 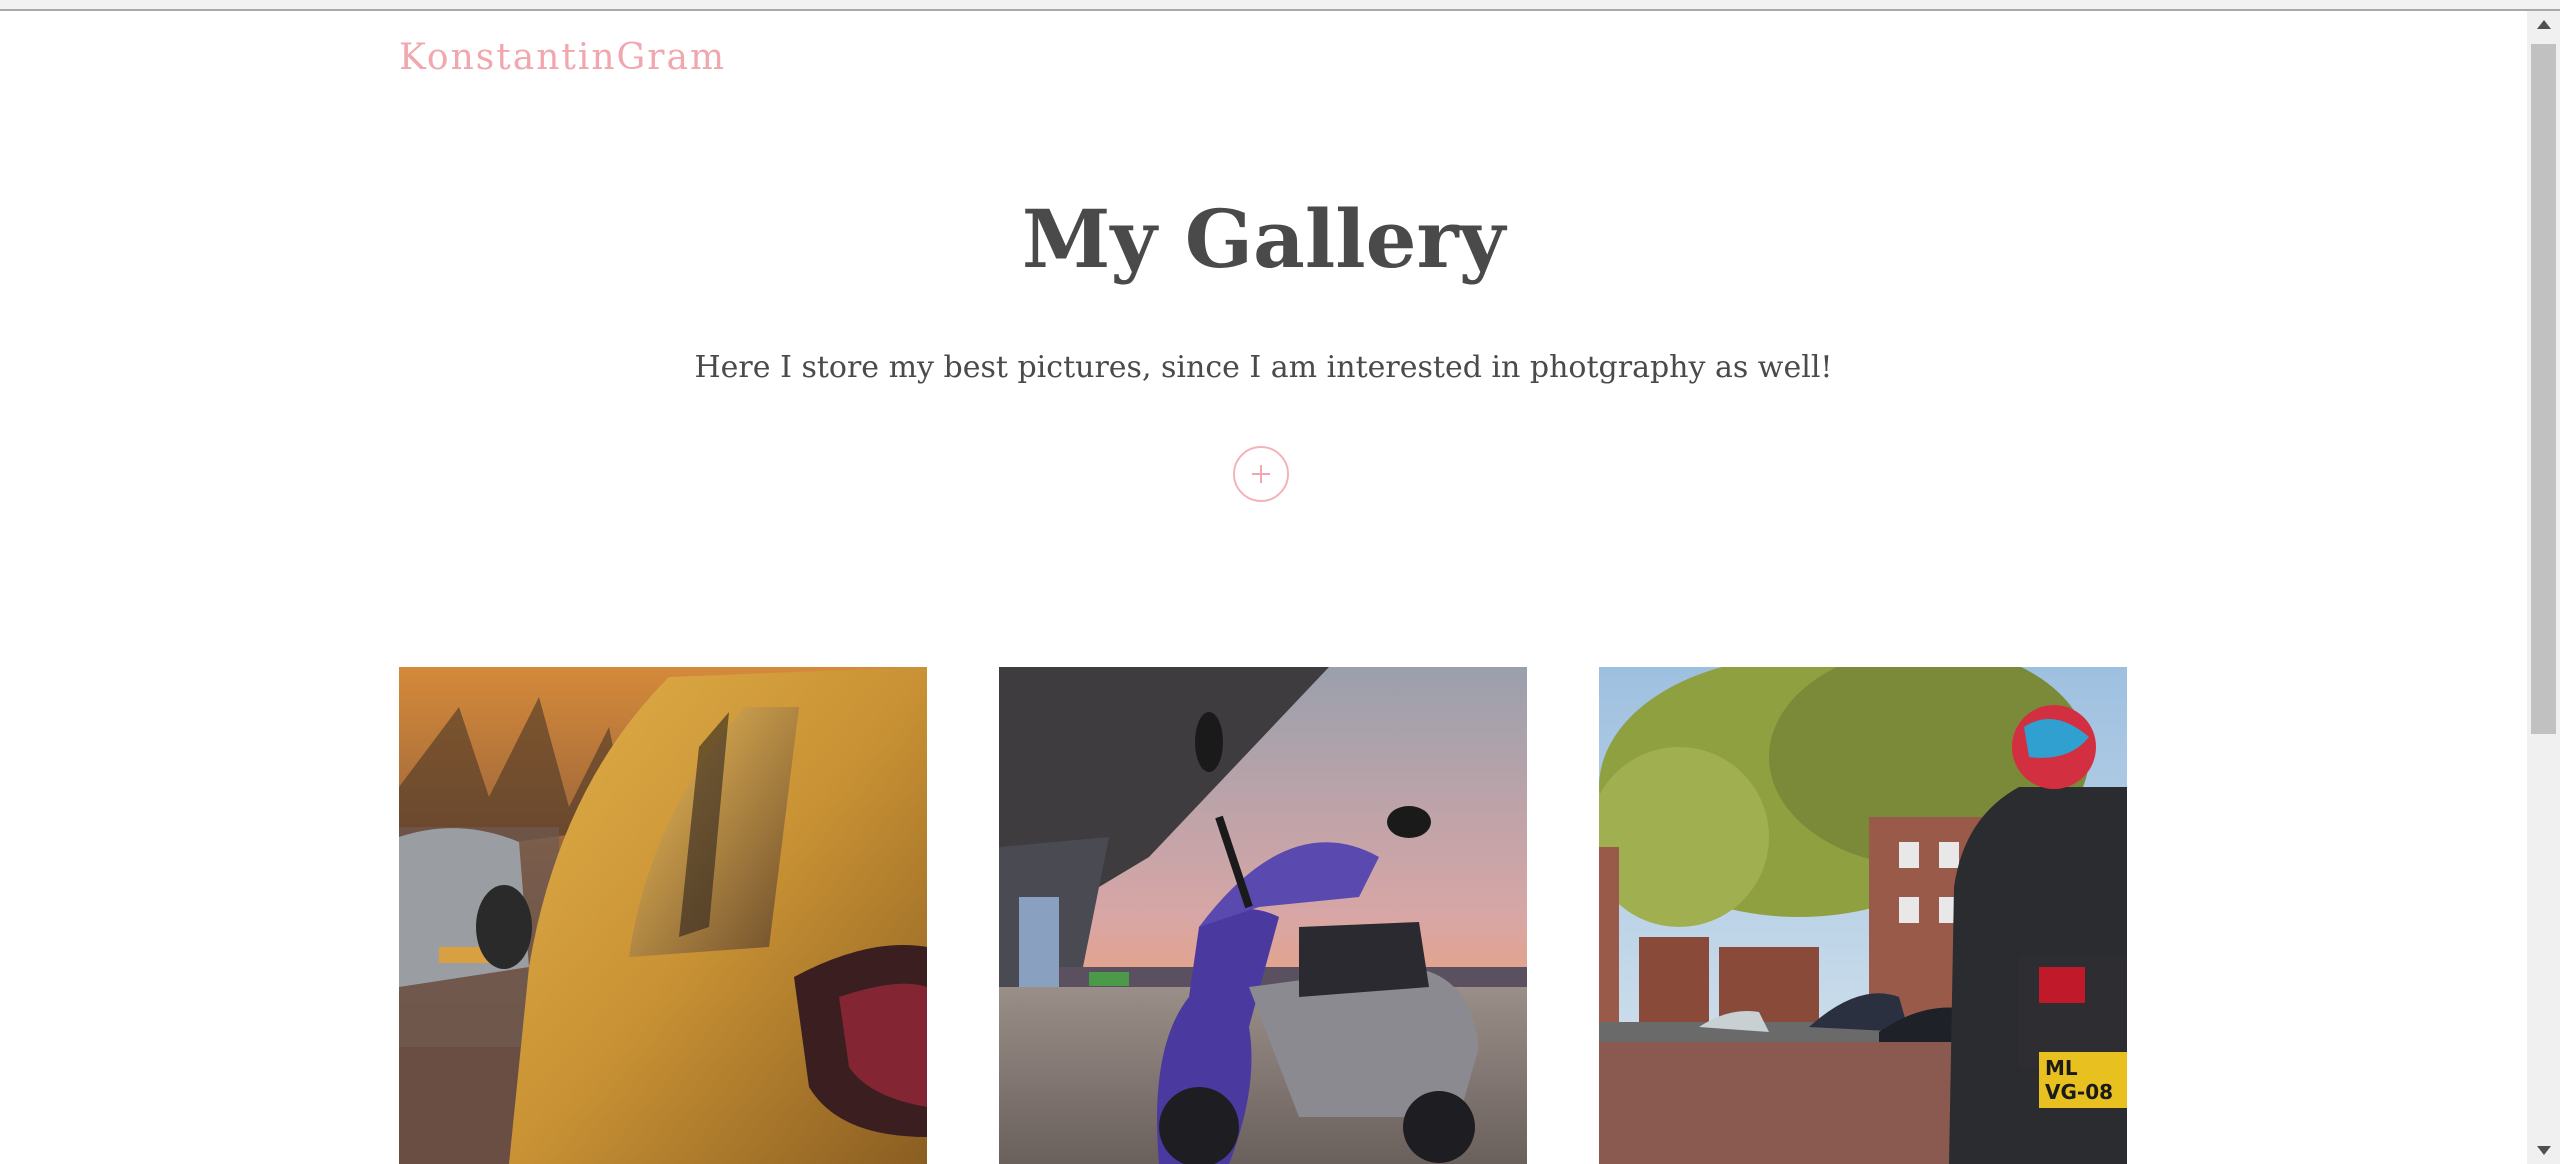 I want to click on page-title: My Gallery, so click(x=1263, y=239).